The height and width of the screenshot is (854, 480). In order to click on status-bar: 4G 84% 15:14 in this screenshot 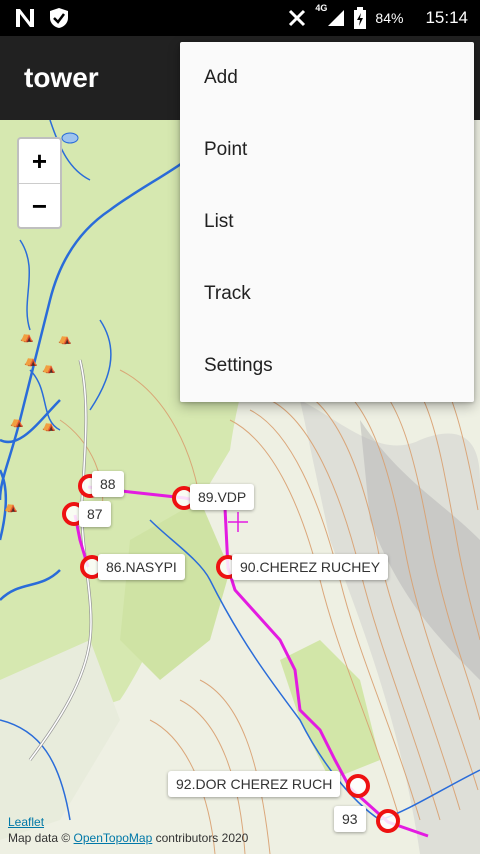, I will do `click(240, 18)`.